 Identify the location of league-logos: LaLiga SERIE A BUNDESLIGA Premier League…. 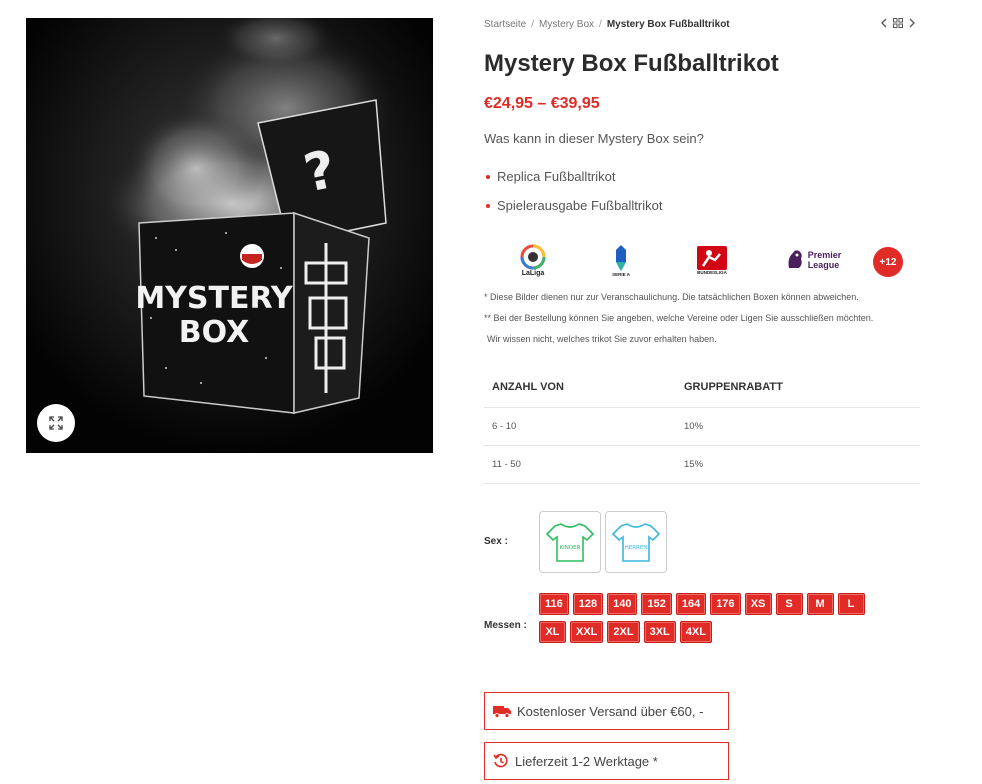
(702, 262).